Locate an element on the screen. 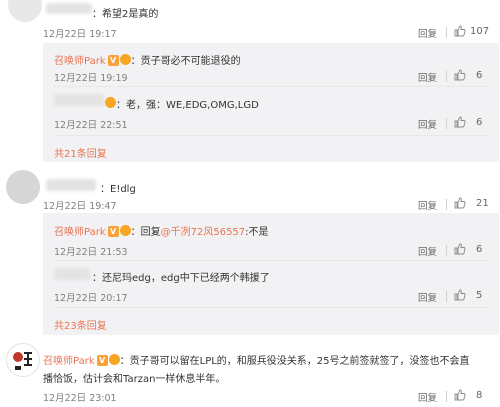 The width and height of the screenshot is (500, 407). avatar-logo-icon is located at coordinates (22, 361).